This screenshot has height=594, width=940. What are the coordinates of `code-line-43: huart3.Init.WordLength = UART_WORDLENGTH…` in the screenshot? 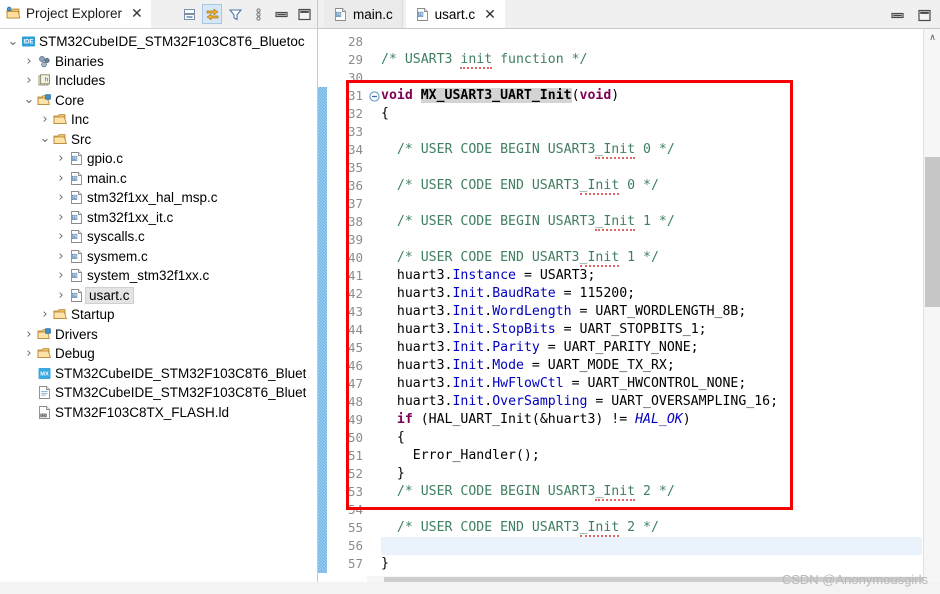 It's located at (651, 312).